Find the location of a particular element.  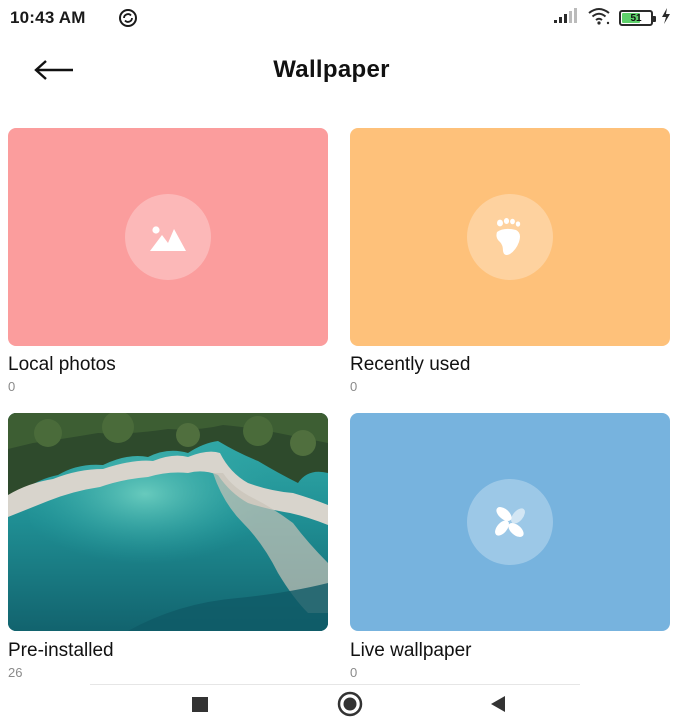

pre-installed-card is located at coordinates (168, 522).